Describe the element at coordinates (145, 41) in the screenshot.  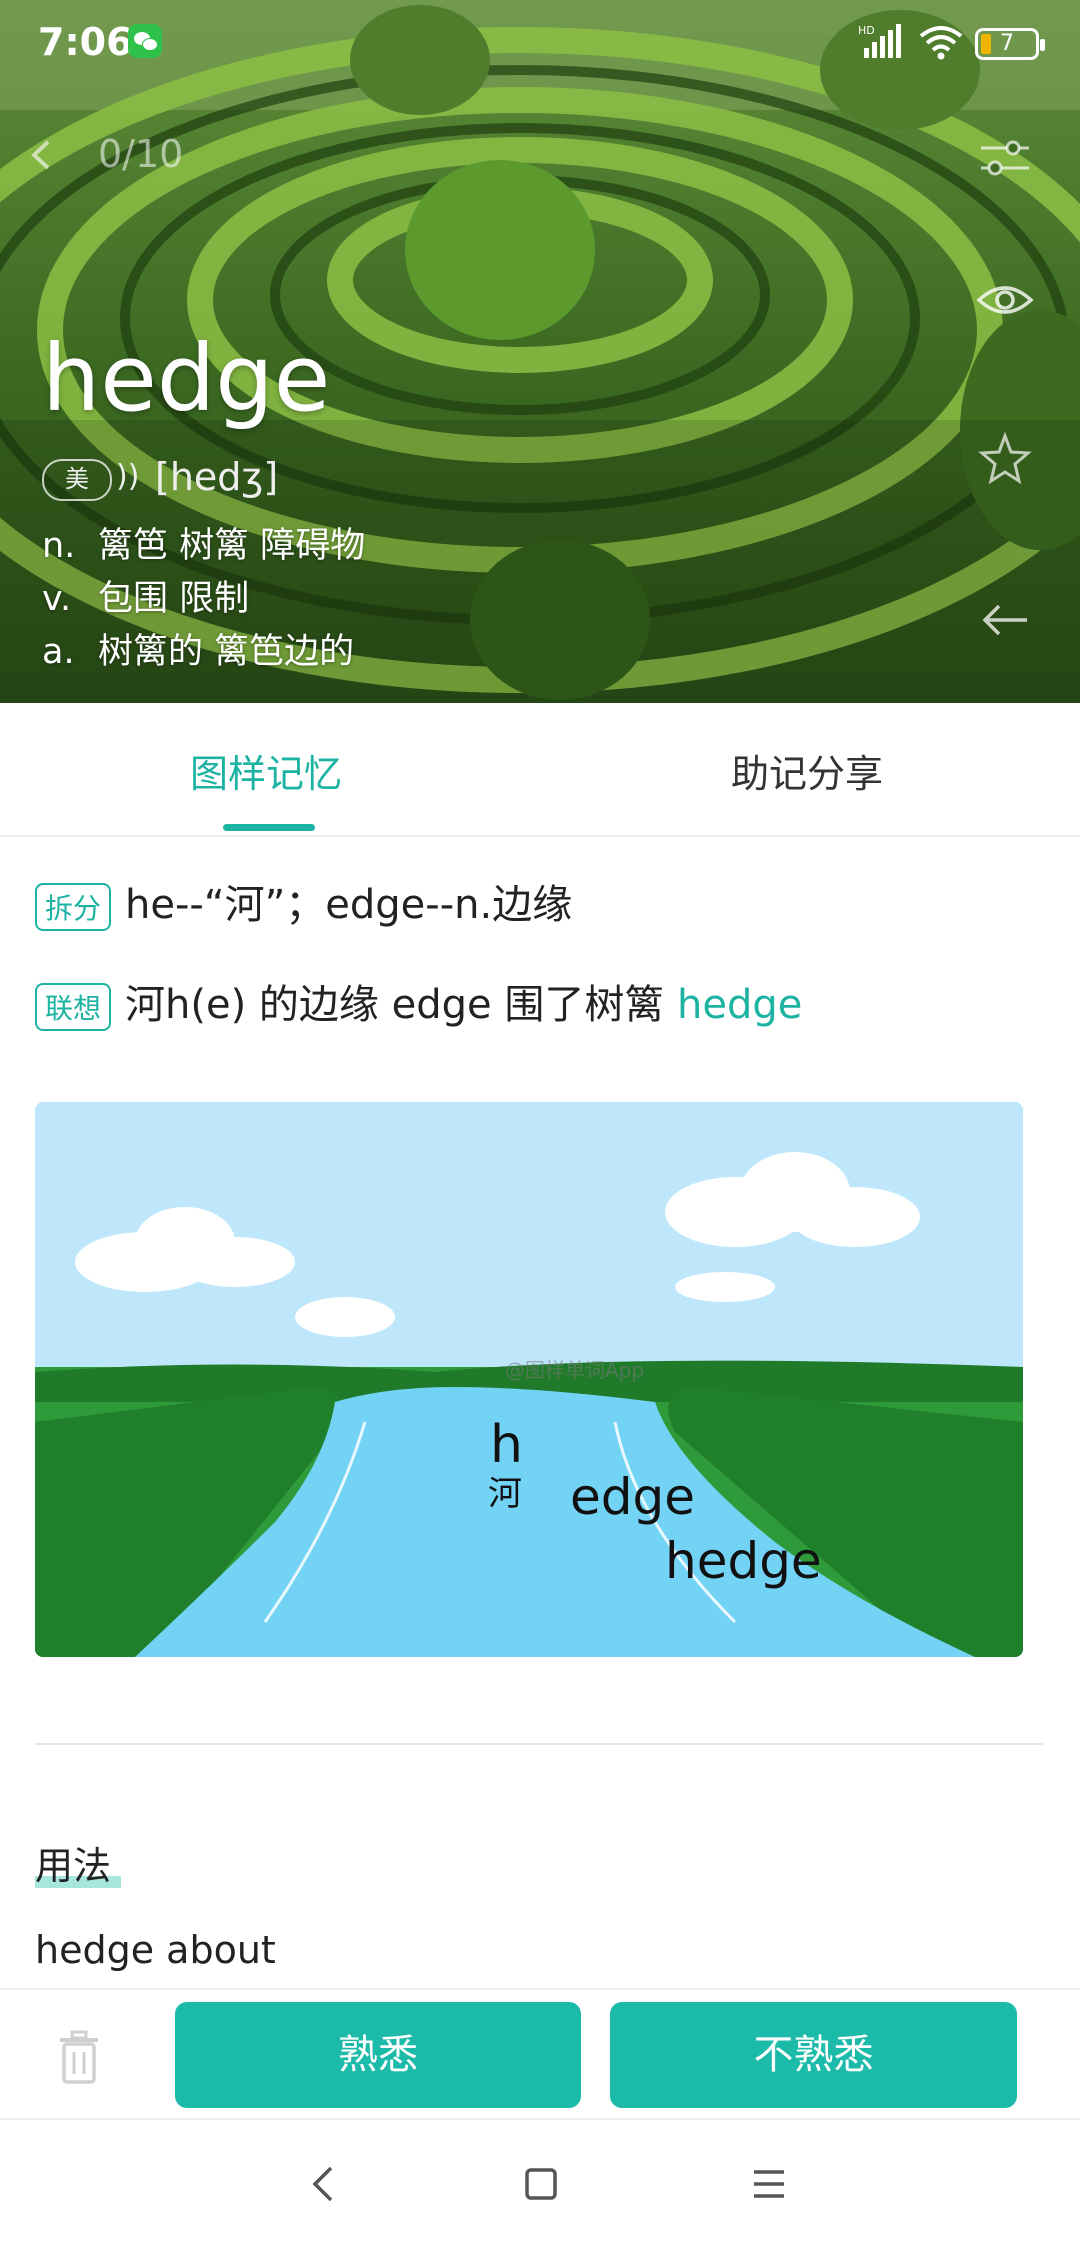
I see `wechat-icon` at that location.